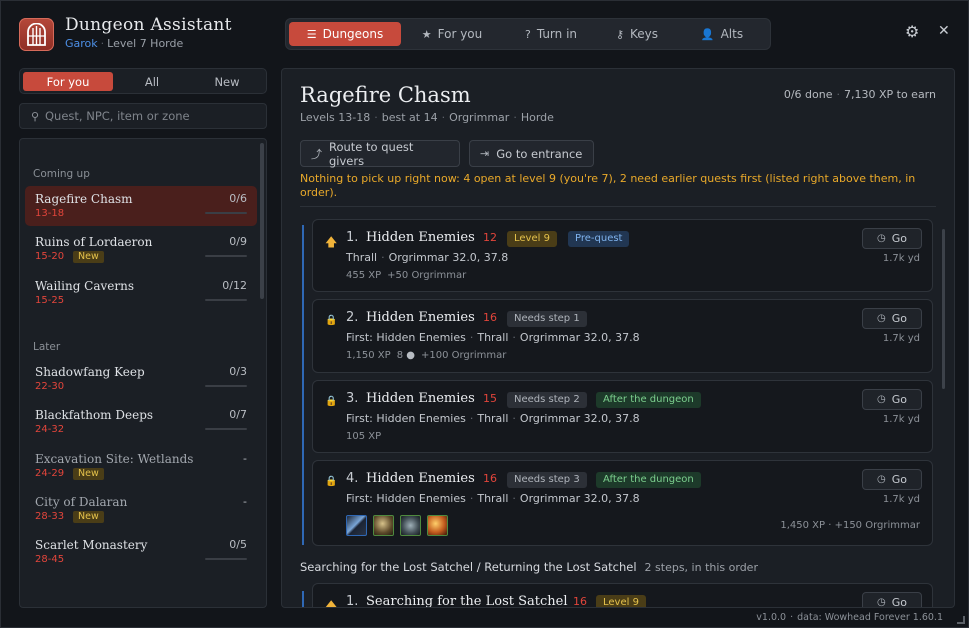 The width and height of the screenshot is (969, 628). What do you see at coordinates (262, 221) in the screenshot?
I see `list-scrollbar` at bounding box center [262, 221].